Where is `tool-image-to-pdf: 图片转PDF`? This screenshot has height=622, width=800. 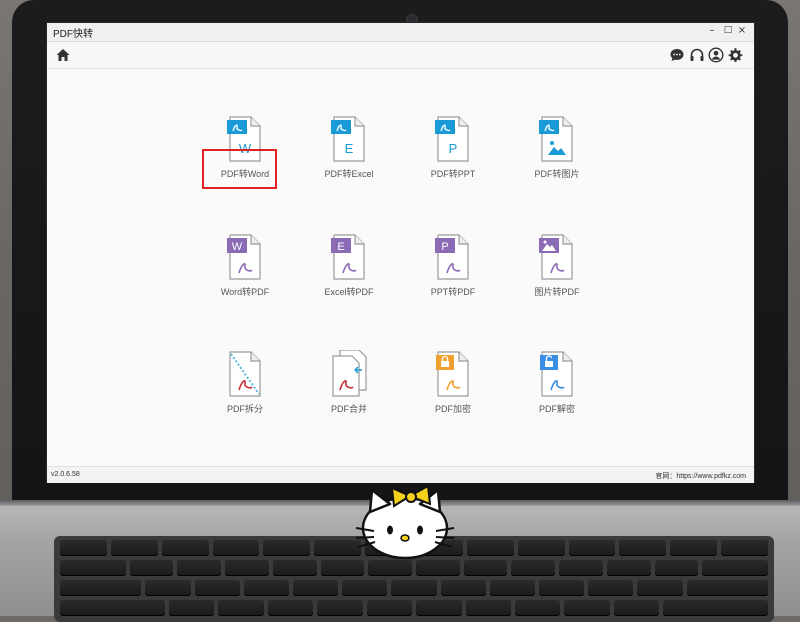
tool-image-to-pdf: 图片转PDF is located at coordinates (557, 281).